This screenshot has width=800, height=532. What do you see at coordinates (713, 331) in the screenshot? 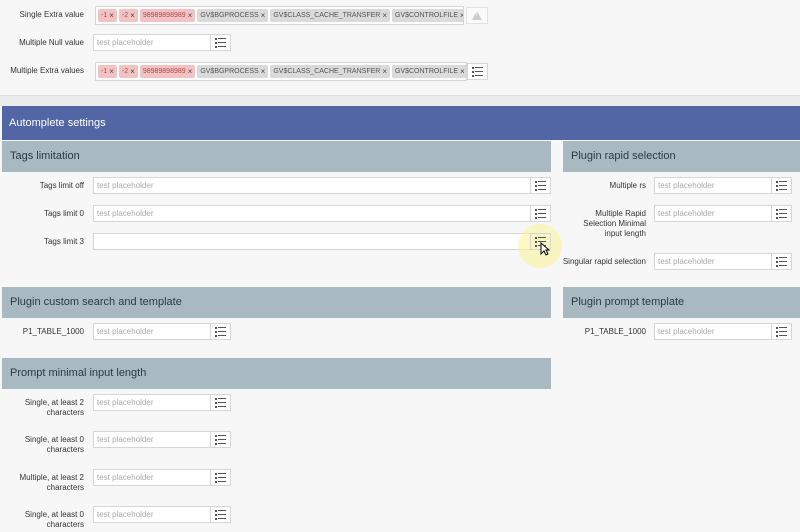
I see `prompt-template-input: test placeholder` at bounding box center [713, 331].